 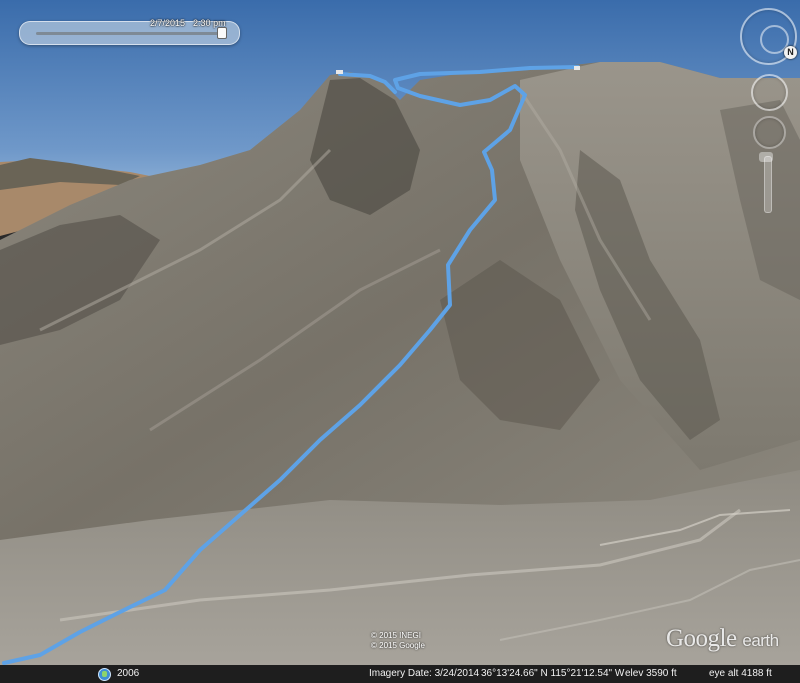 I want to click on time-slider-time: 2:30 pm, so click(x=209, y=23).